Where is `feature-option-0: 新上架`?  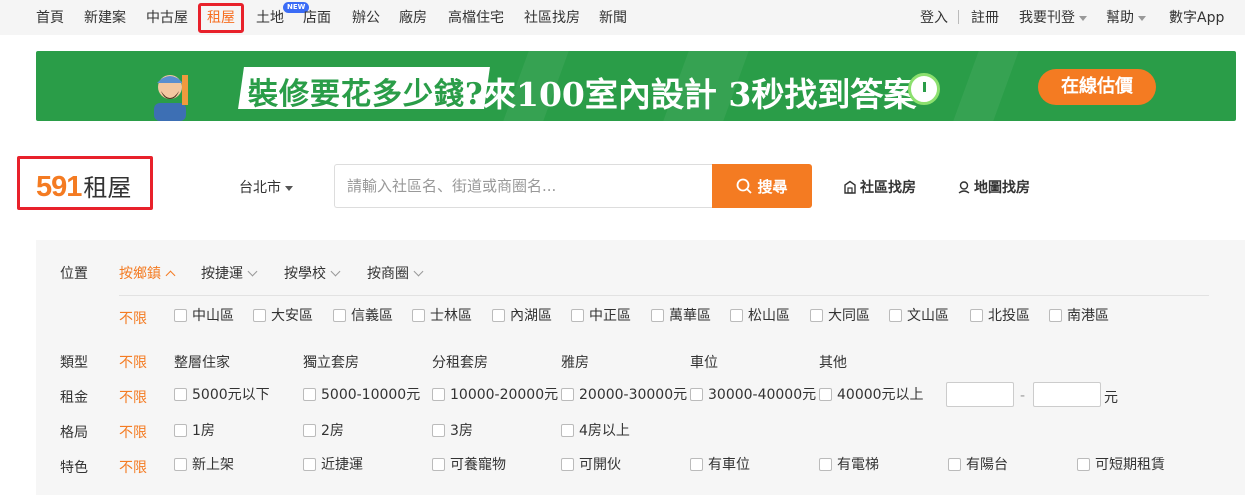 feature-option-0: 新上架 is located at coordinates (204, 465).